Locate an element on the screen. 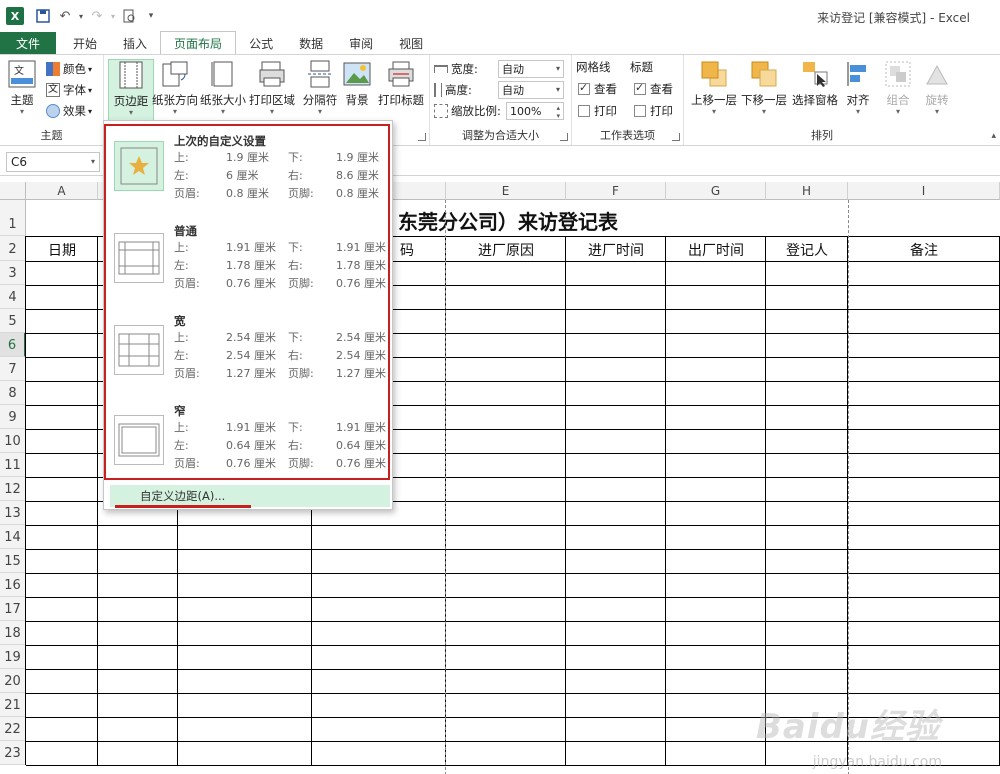 Image resolution: width=1000 pixels, height=774 pixels. watermark-url: jingyan.baidu.com is located at coordinates (877, 762).